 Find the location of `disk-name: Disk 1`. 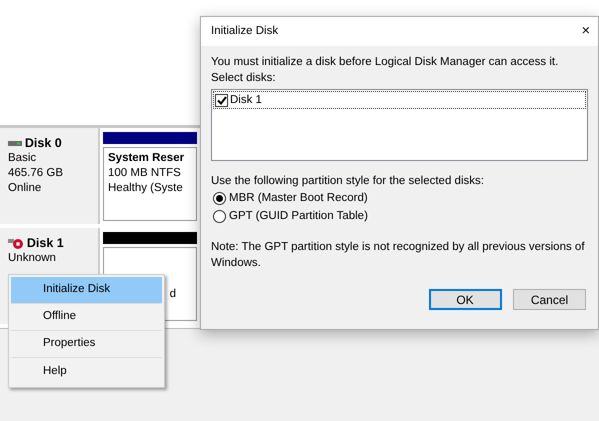

disk-name: Disk 1 is located at coordinates (45, 243).